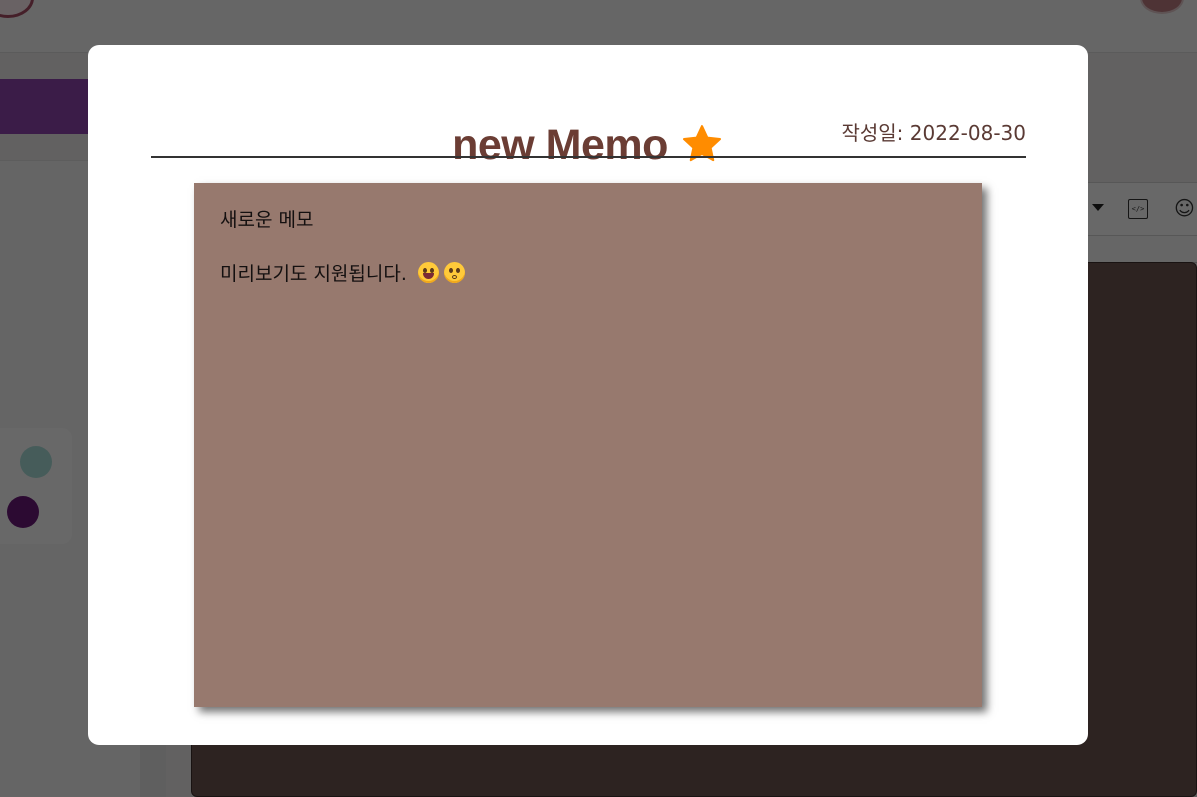 This screenshot has height=797, width=1197. What do you see at coordinates (313, 274) in the screenshot?
I see `memo-line-2-text: 미리보기도 지원됩니다.` at bounding box center [313, 274].